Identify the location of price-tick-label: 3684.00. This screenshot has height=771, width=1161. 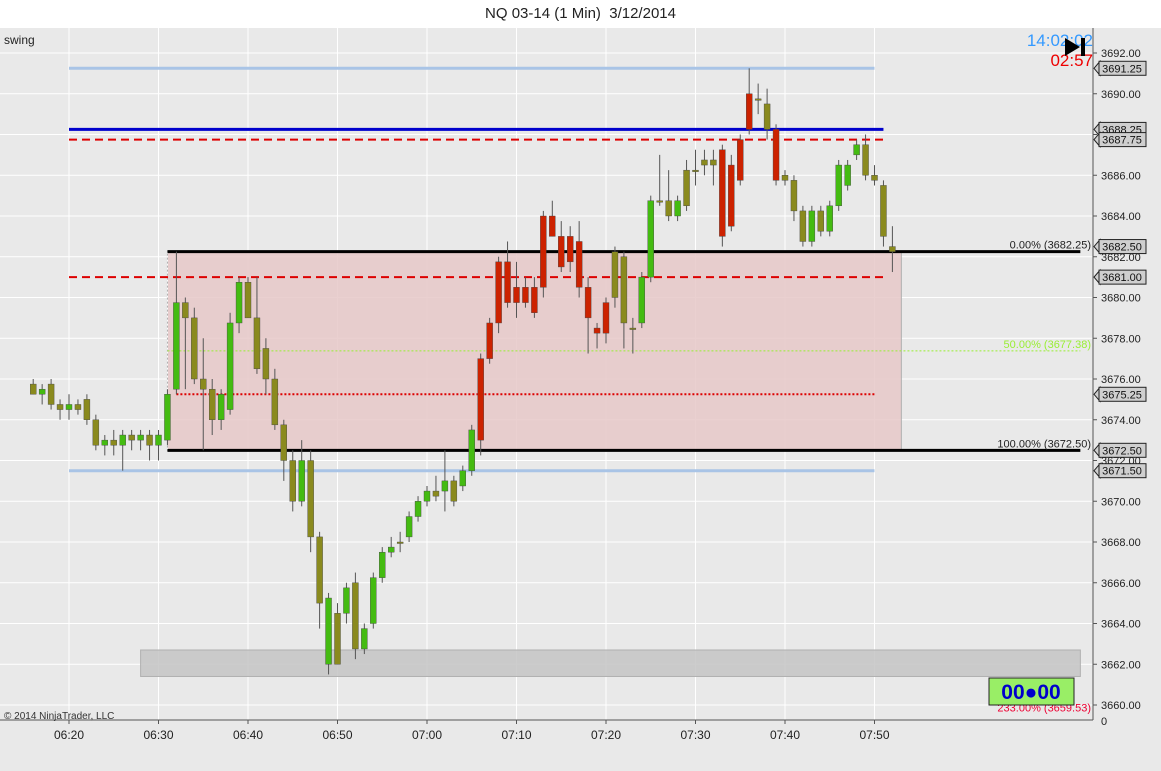
(1121, 217).